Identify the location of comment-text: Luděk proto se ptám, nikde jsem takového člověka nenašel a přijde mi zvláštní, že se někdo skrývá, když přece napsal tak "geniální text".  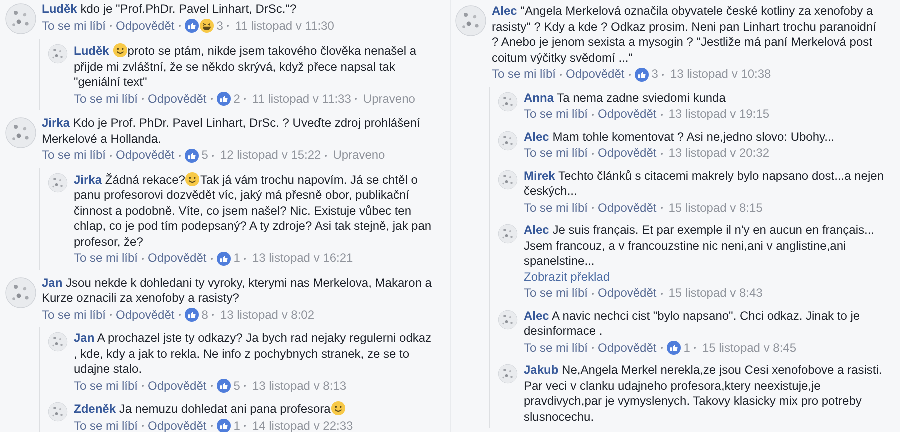
(246, 66).